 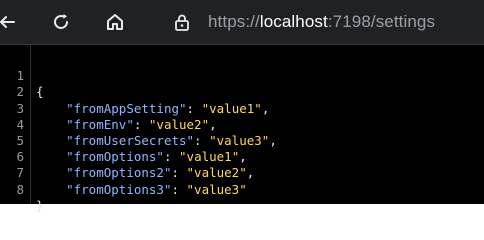 I want to click on code-text: }, so click(x=40, y=206).